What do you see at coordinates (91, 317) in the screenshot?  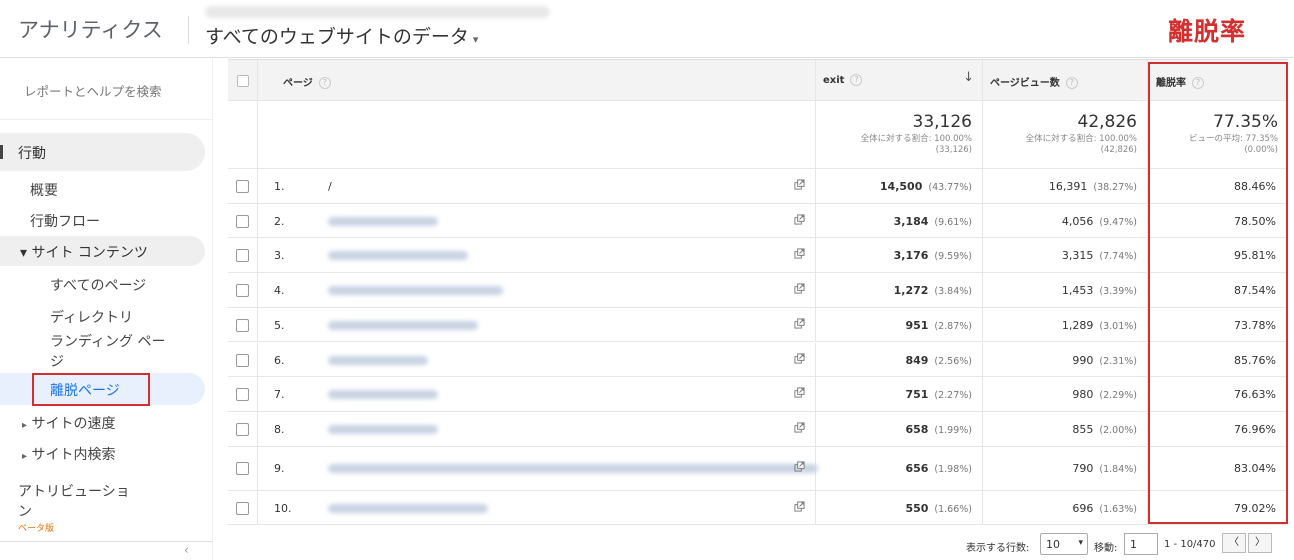 I see `sidebar-item-directory: ディレクトリ` at bounding box center [91, 317].